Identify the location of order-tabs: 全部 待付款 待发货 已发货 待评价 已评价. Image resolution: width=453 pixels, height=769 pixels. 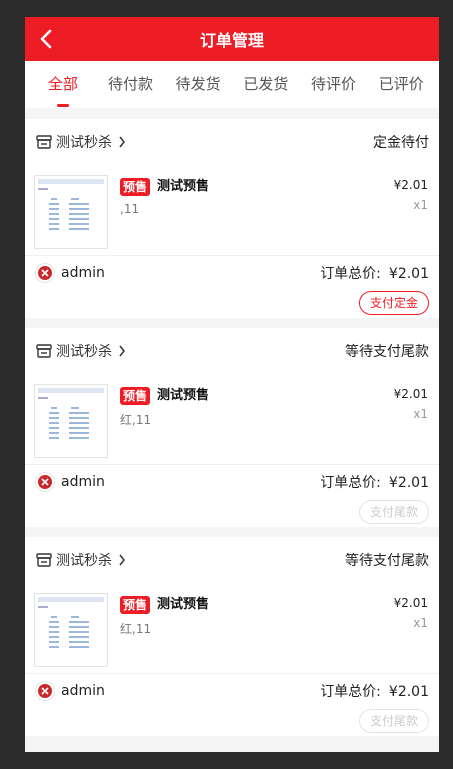
(232, 84).